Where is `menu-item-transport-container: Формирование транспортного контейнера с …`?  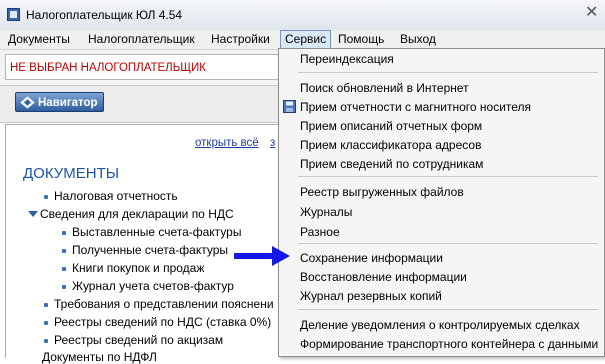 menu-item-transport-container: Формирование транспортного контейнера с … is located at coordinates (449, 344).